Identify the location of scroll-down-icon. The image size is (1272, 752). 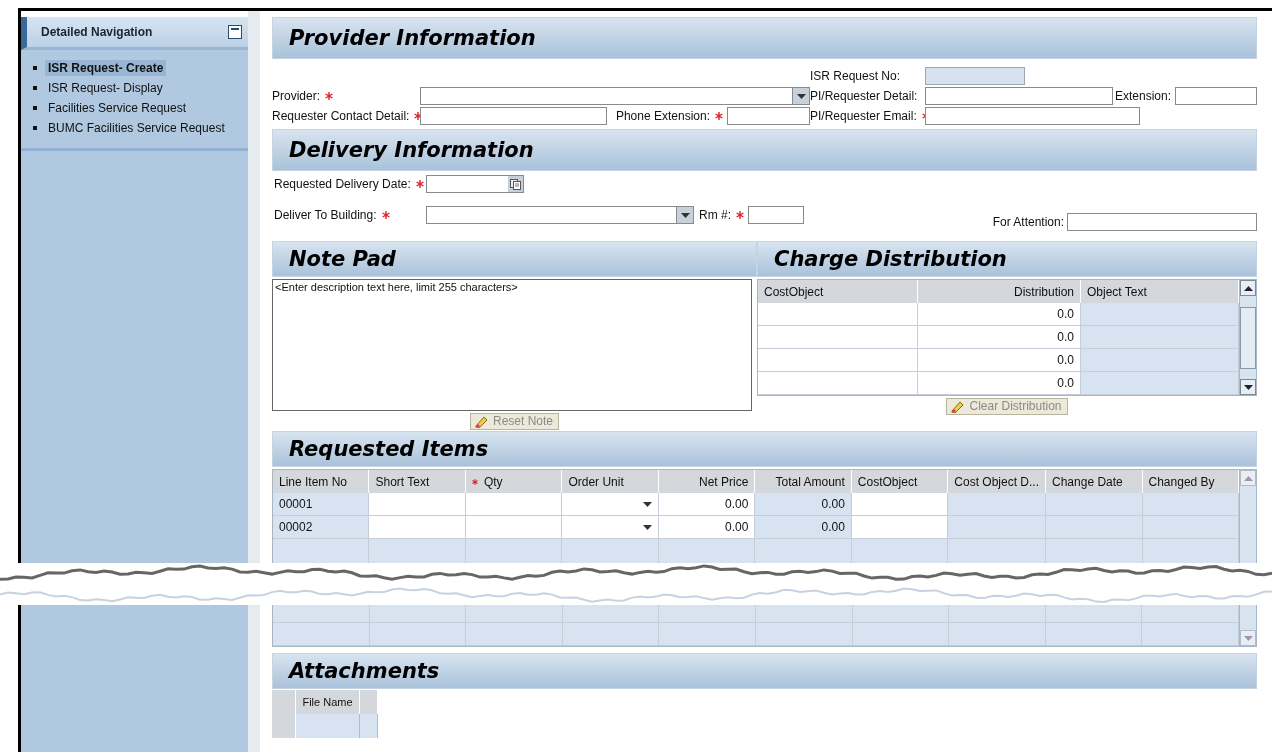
(1248, 387).